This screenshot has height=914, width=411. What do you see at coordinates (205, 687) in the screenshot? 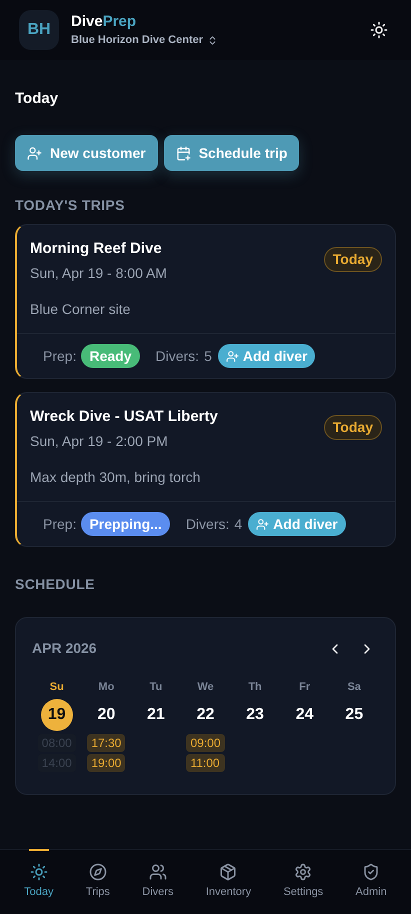
I see `weekday-label: We` at bounding box center [205, 687].